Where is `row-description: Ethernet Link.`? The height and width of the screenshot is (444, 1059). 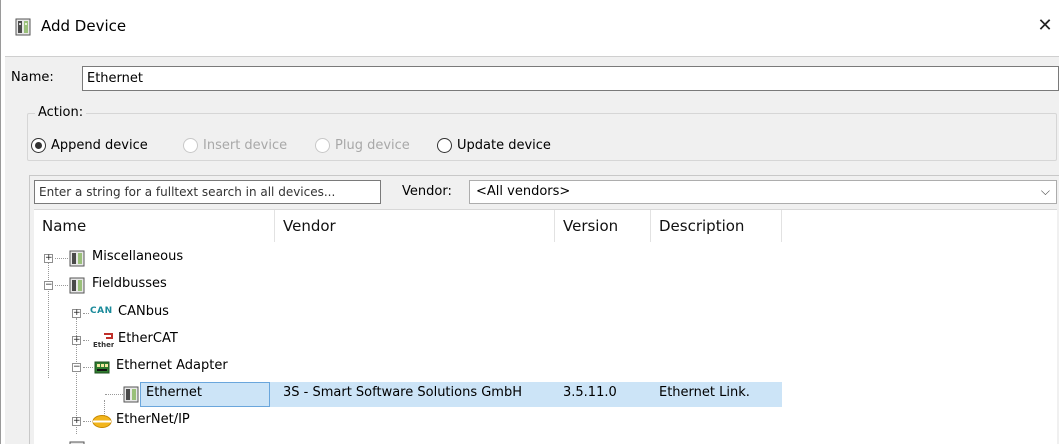
row-description: Ethernet Link. is located at coordinates (704, 392).